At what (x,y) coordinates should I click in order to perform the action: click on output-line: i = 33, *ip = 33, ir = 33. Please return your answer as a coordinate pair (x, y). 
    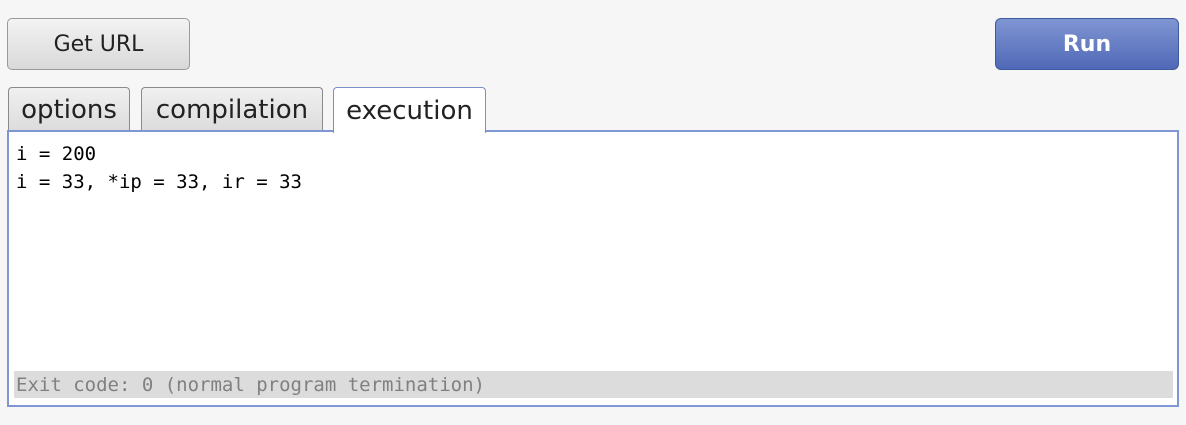
    Looking at the image, I should click on (159, 182).